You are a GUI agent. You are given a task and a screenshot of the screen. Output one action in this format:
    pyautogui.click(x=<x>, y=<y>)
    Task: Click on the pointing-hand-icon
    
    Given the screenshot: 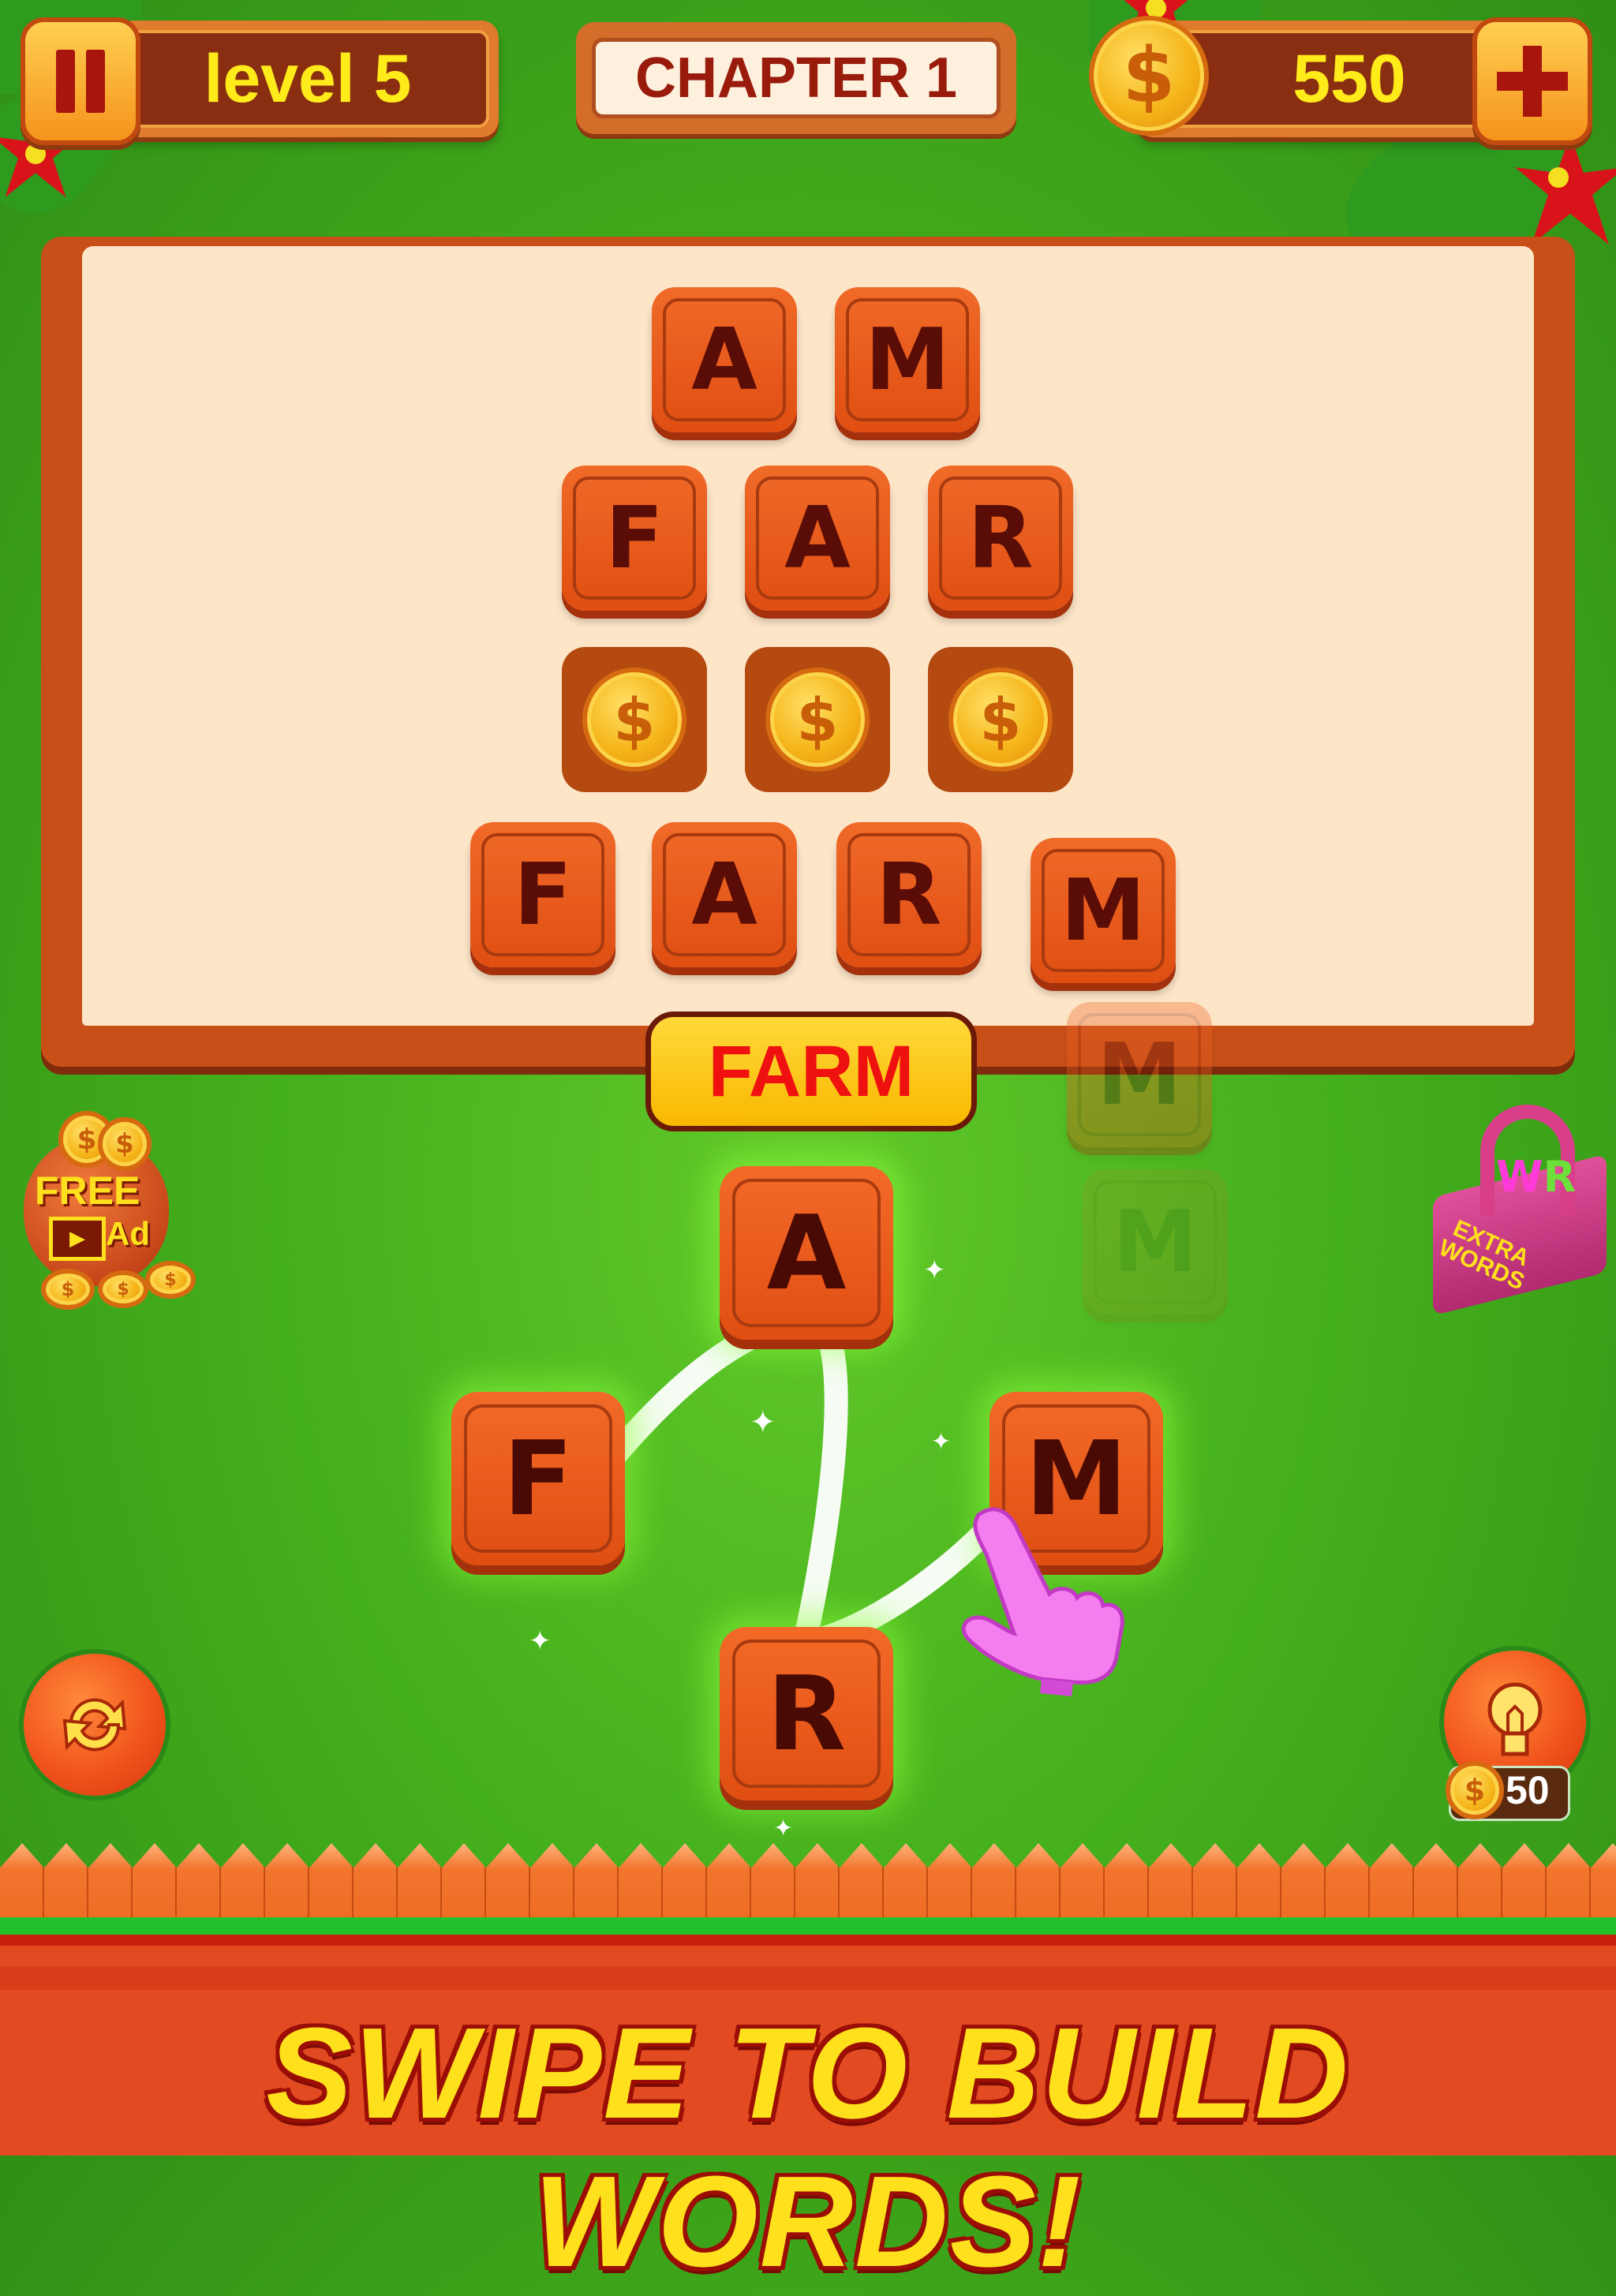 What is the action you would take?
    pyautogui.click(x=1042, y=1601)
    